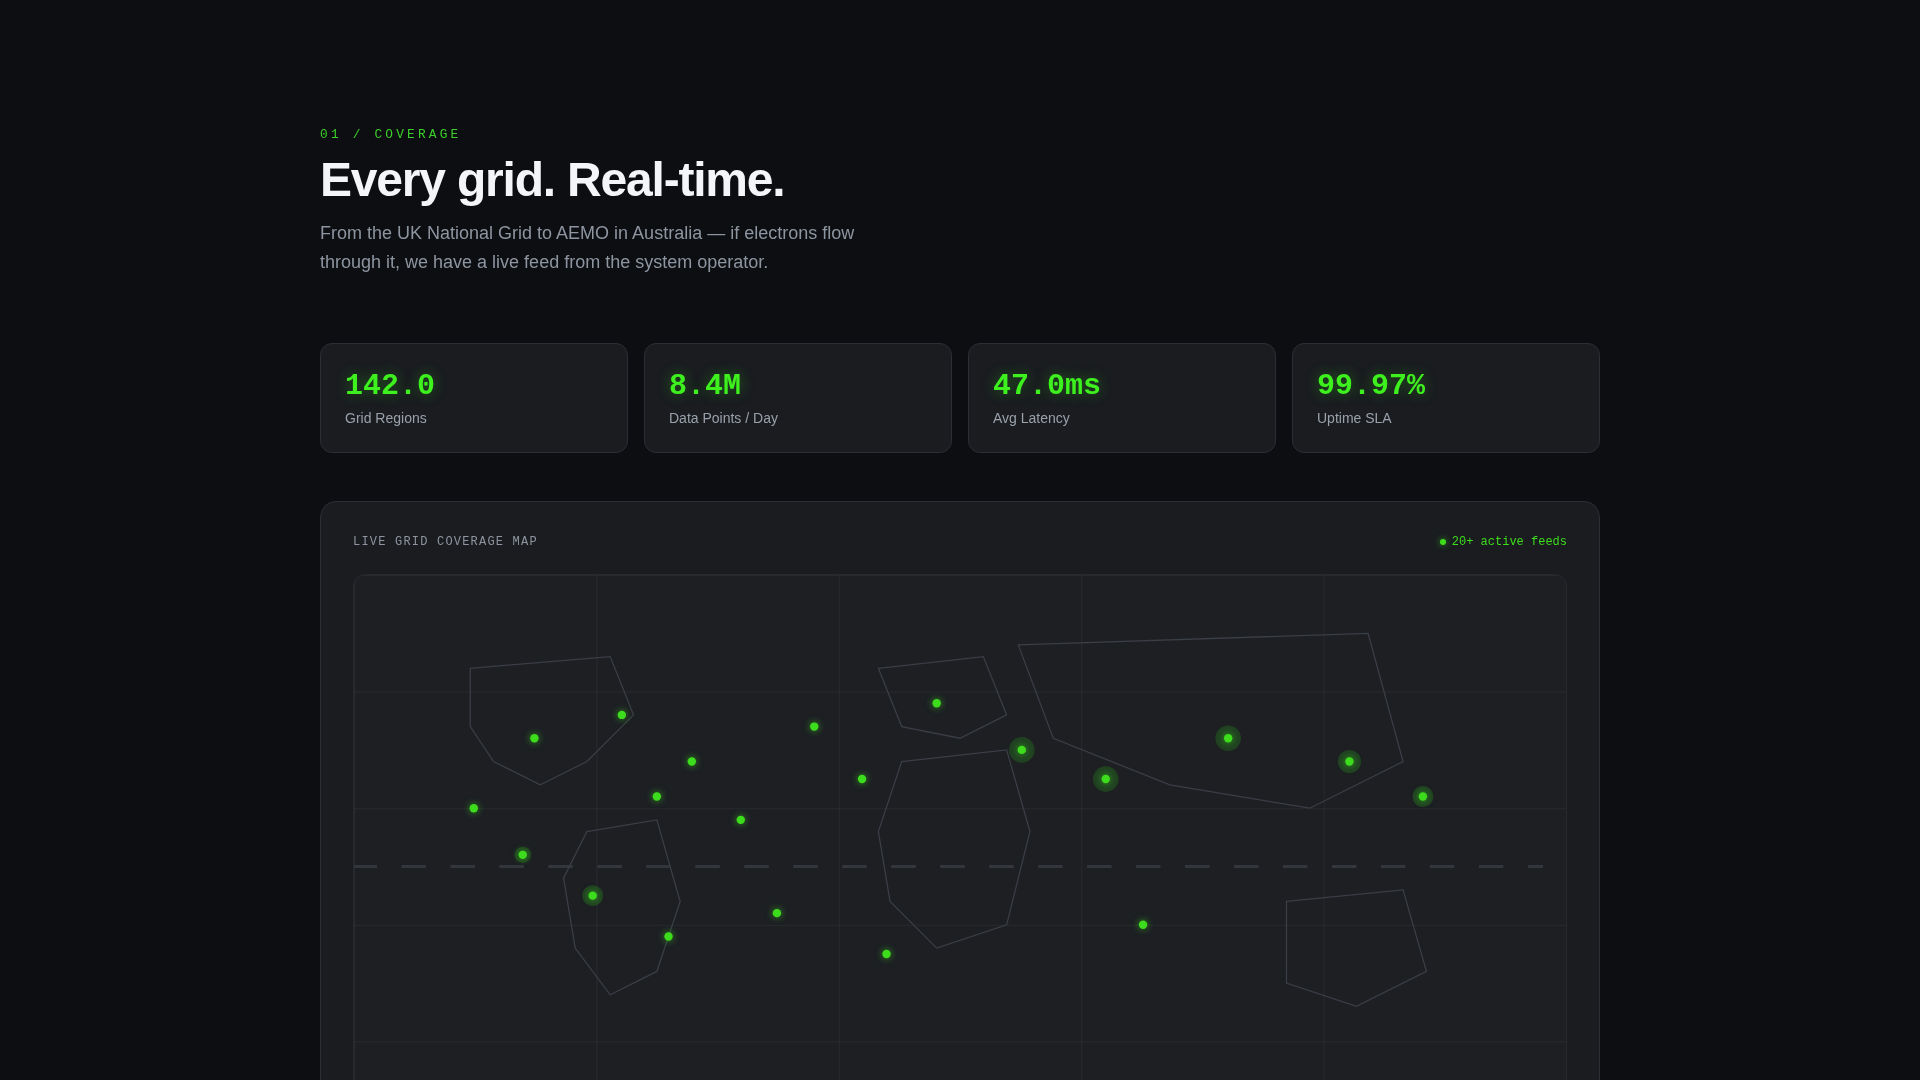 The width and height of the screenshot is (1920, 1080). Describe the element at coordinates (386, 418) in the screenshot. I see `stat-label: Grid Regions` at that location.